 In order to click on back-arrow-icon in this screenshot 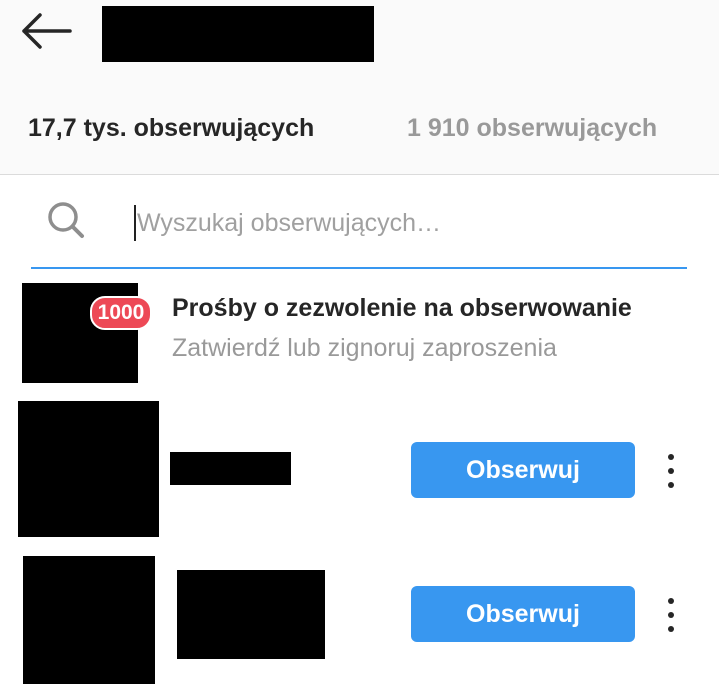, I will do `click(47, 31)`.